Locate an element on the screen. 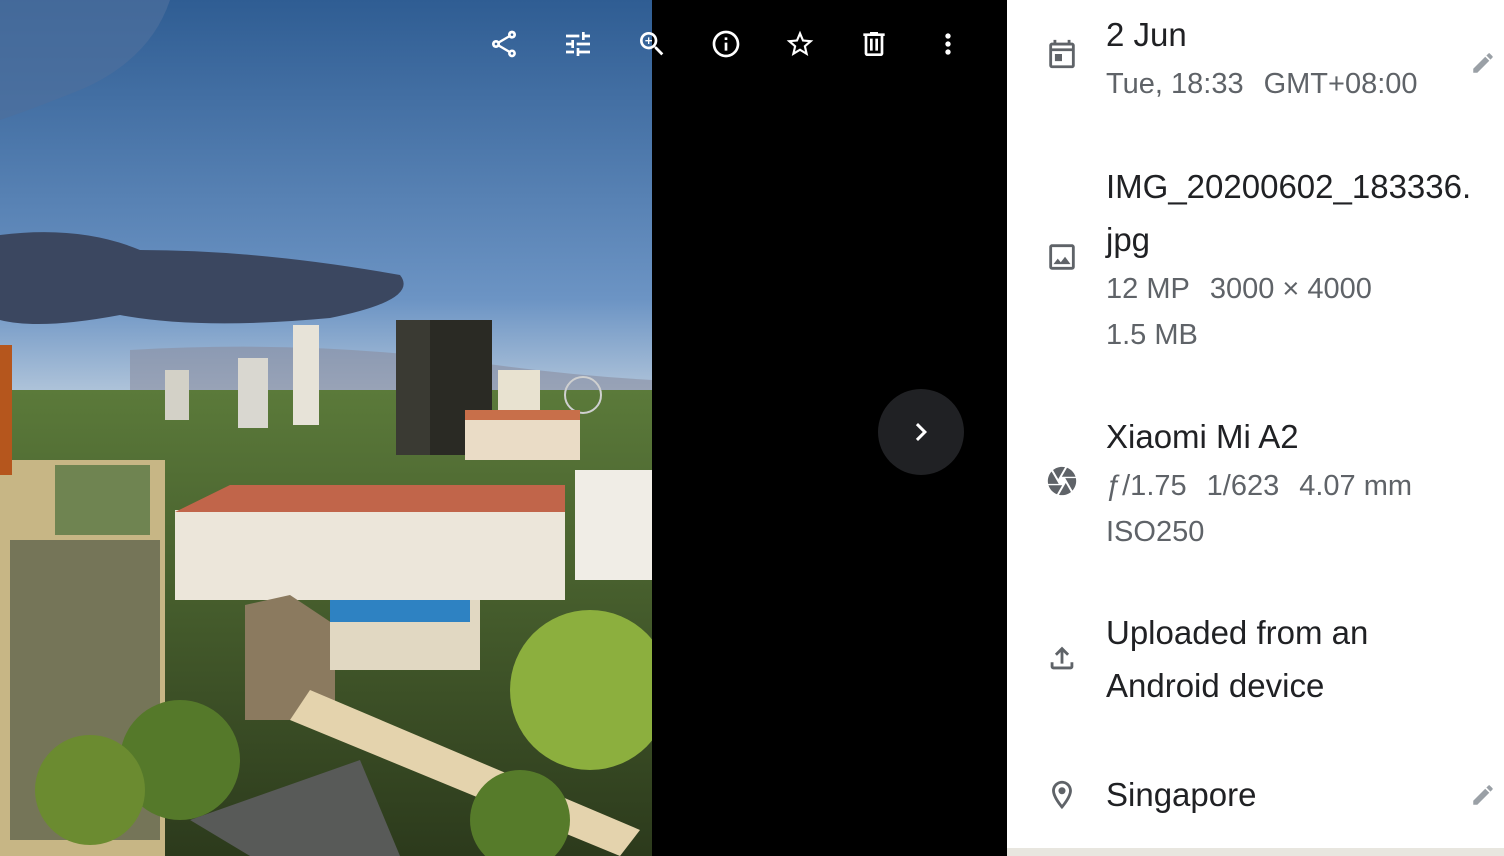  date-time-line: Tue, 18:33 GMT+08:00 is located at coordinates (1262, 84).